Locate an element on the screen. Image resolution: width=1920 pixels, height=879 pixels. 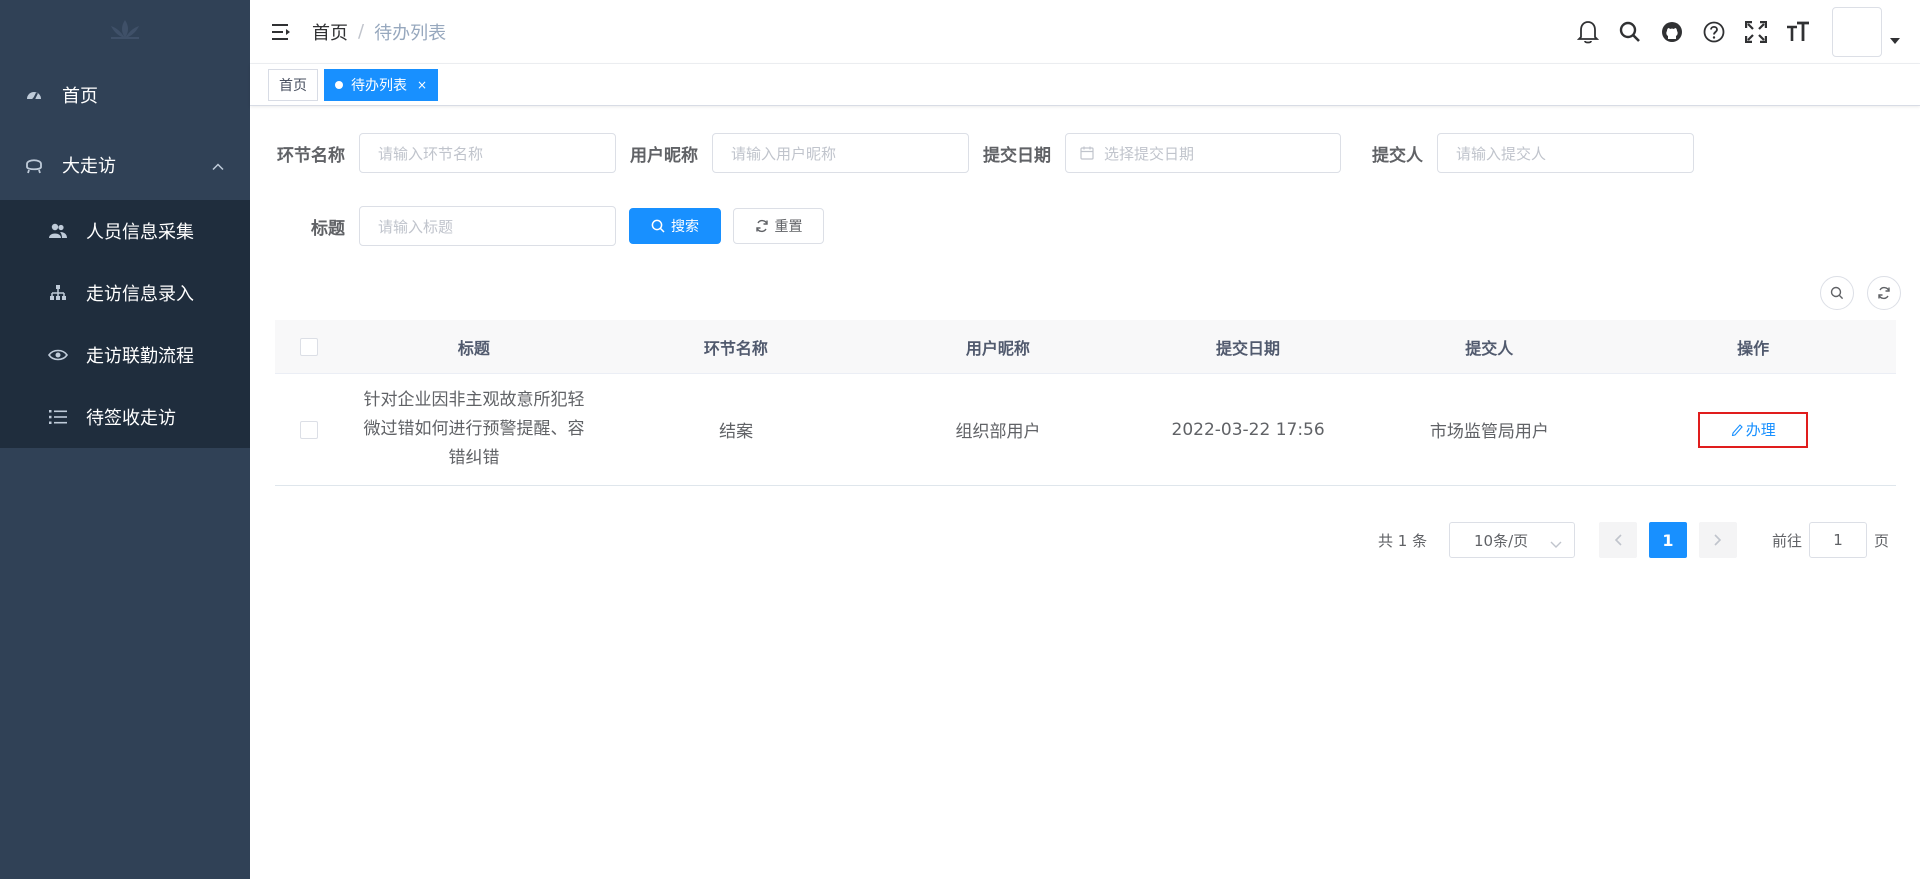
sidebar-item-visit-entry: 走访信息录入 is located at coordinates (125, 293).